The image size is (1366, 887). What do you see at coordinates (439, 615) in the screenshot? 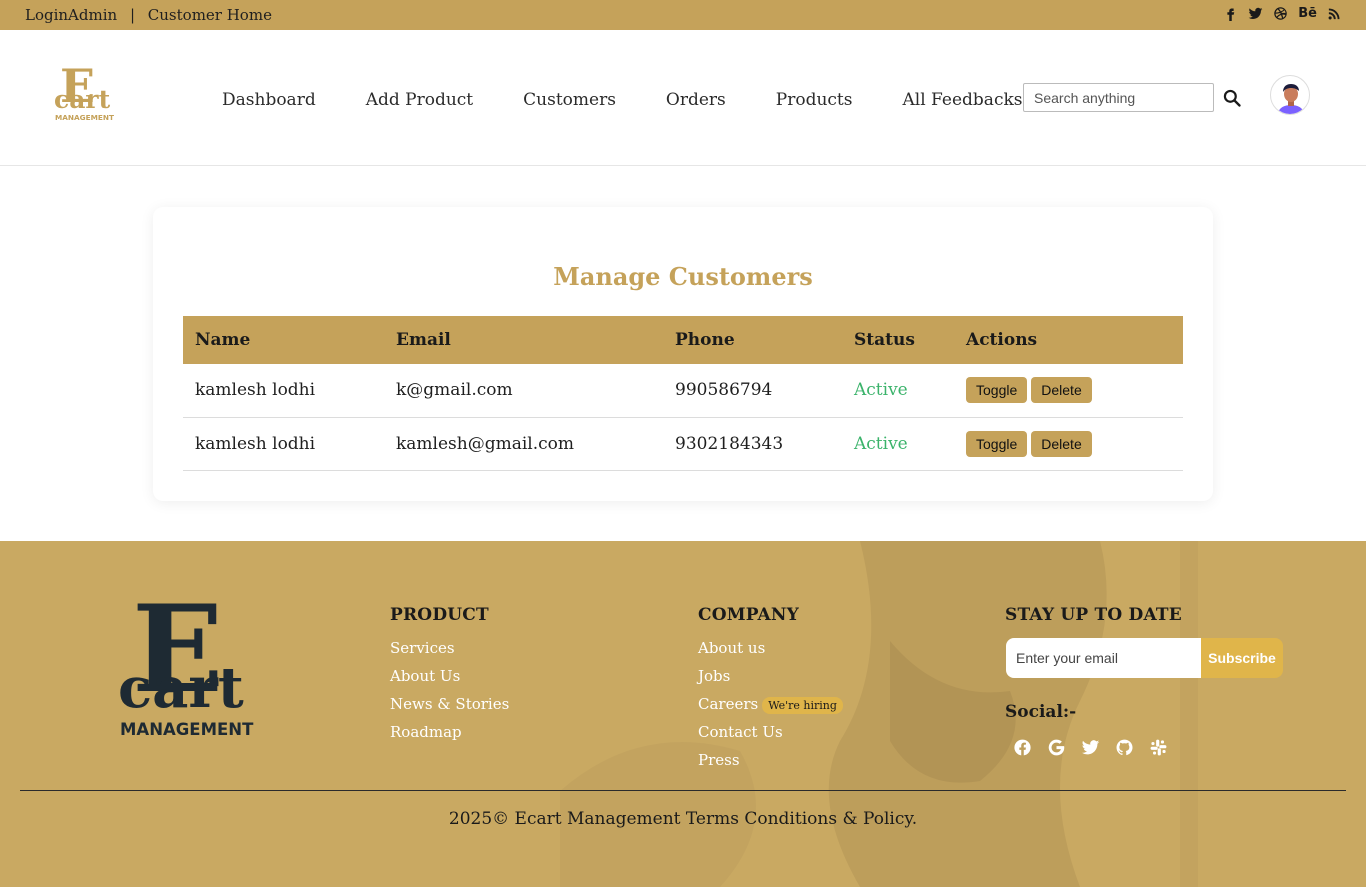
I see `footer-product-heading: PRODUCT` at bounding box center [439, 615].